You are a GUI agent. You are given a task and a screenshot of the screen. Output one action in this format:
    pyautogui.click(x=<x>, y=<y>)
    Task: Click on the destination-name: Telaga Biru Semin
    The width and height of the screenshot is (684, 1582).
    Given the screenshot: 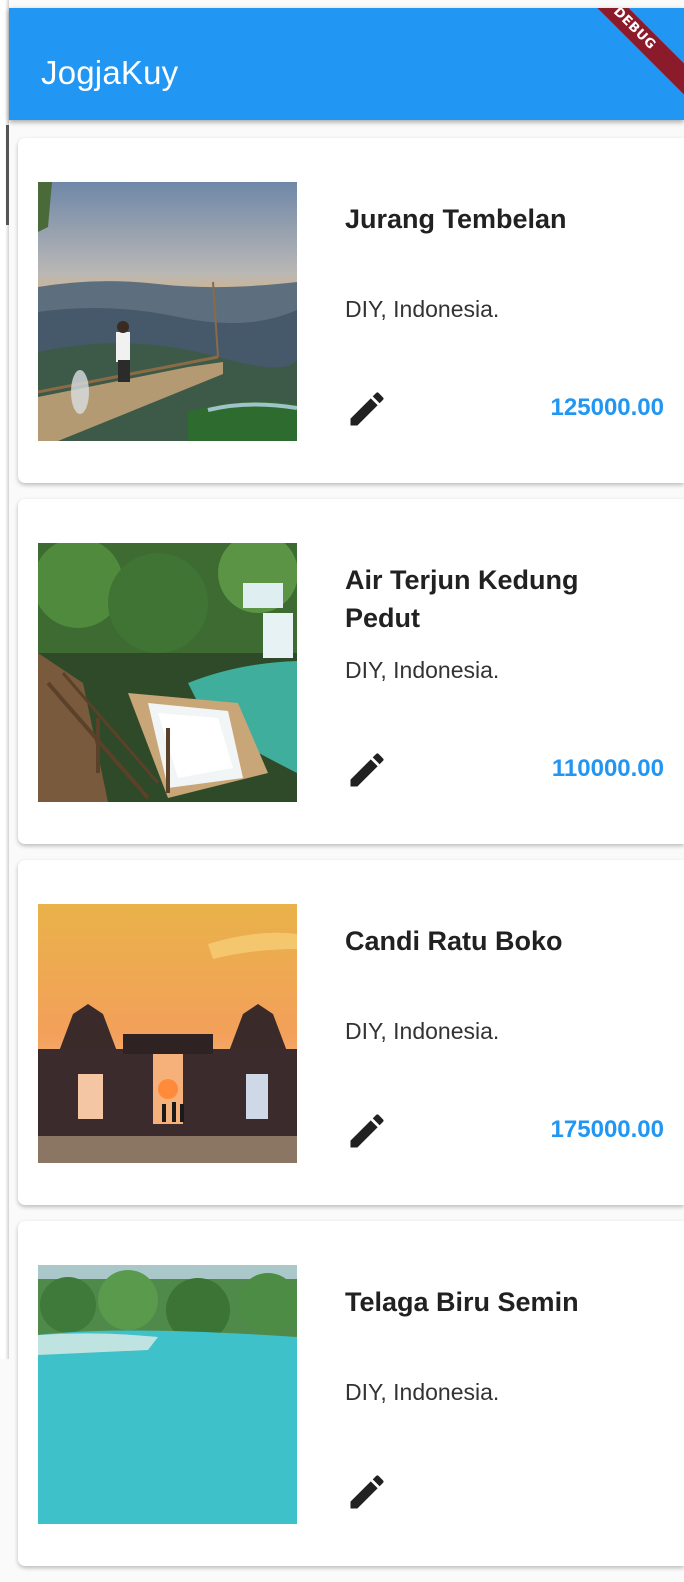 What is the action you would take?
    pyautogui.click(x=462, y=1302)
    